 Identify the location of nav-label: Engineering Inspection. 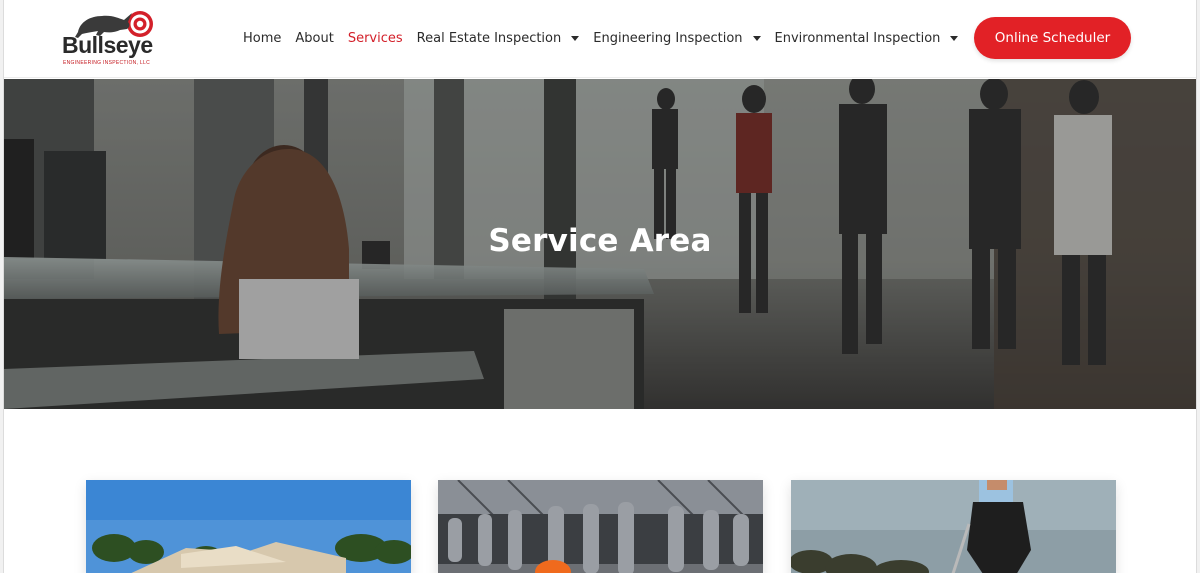
(668, 38).